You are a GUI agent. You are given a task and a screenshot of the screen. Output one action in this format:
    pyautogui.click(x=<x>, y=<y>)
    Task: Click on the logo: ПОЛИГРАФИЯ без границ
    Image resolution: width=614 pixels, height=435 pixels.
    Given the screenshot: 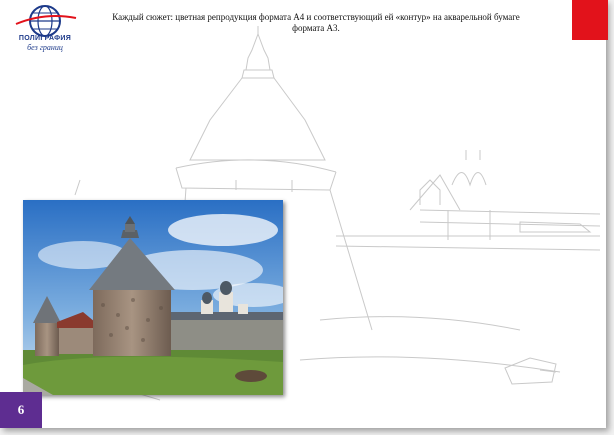 What is the action you would take?
    pyautogui.click(x=45, y=29)
    